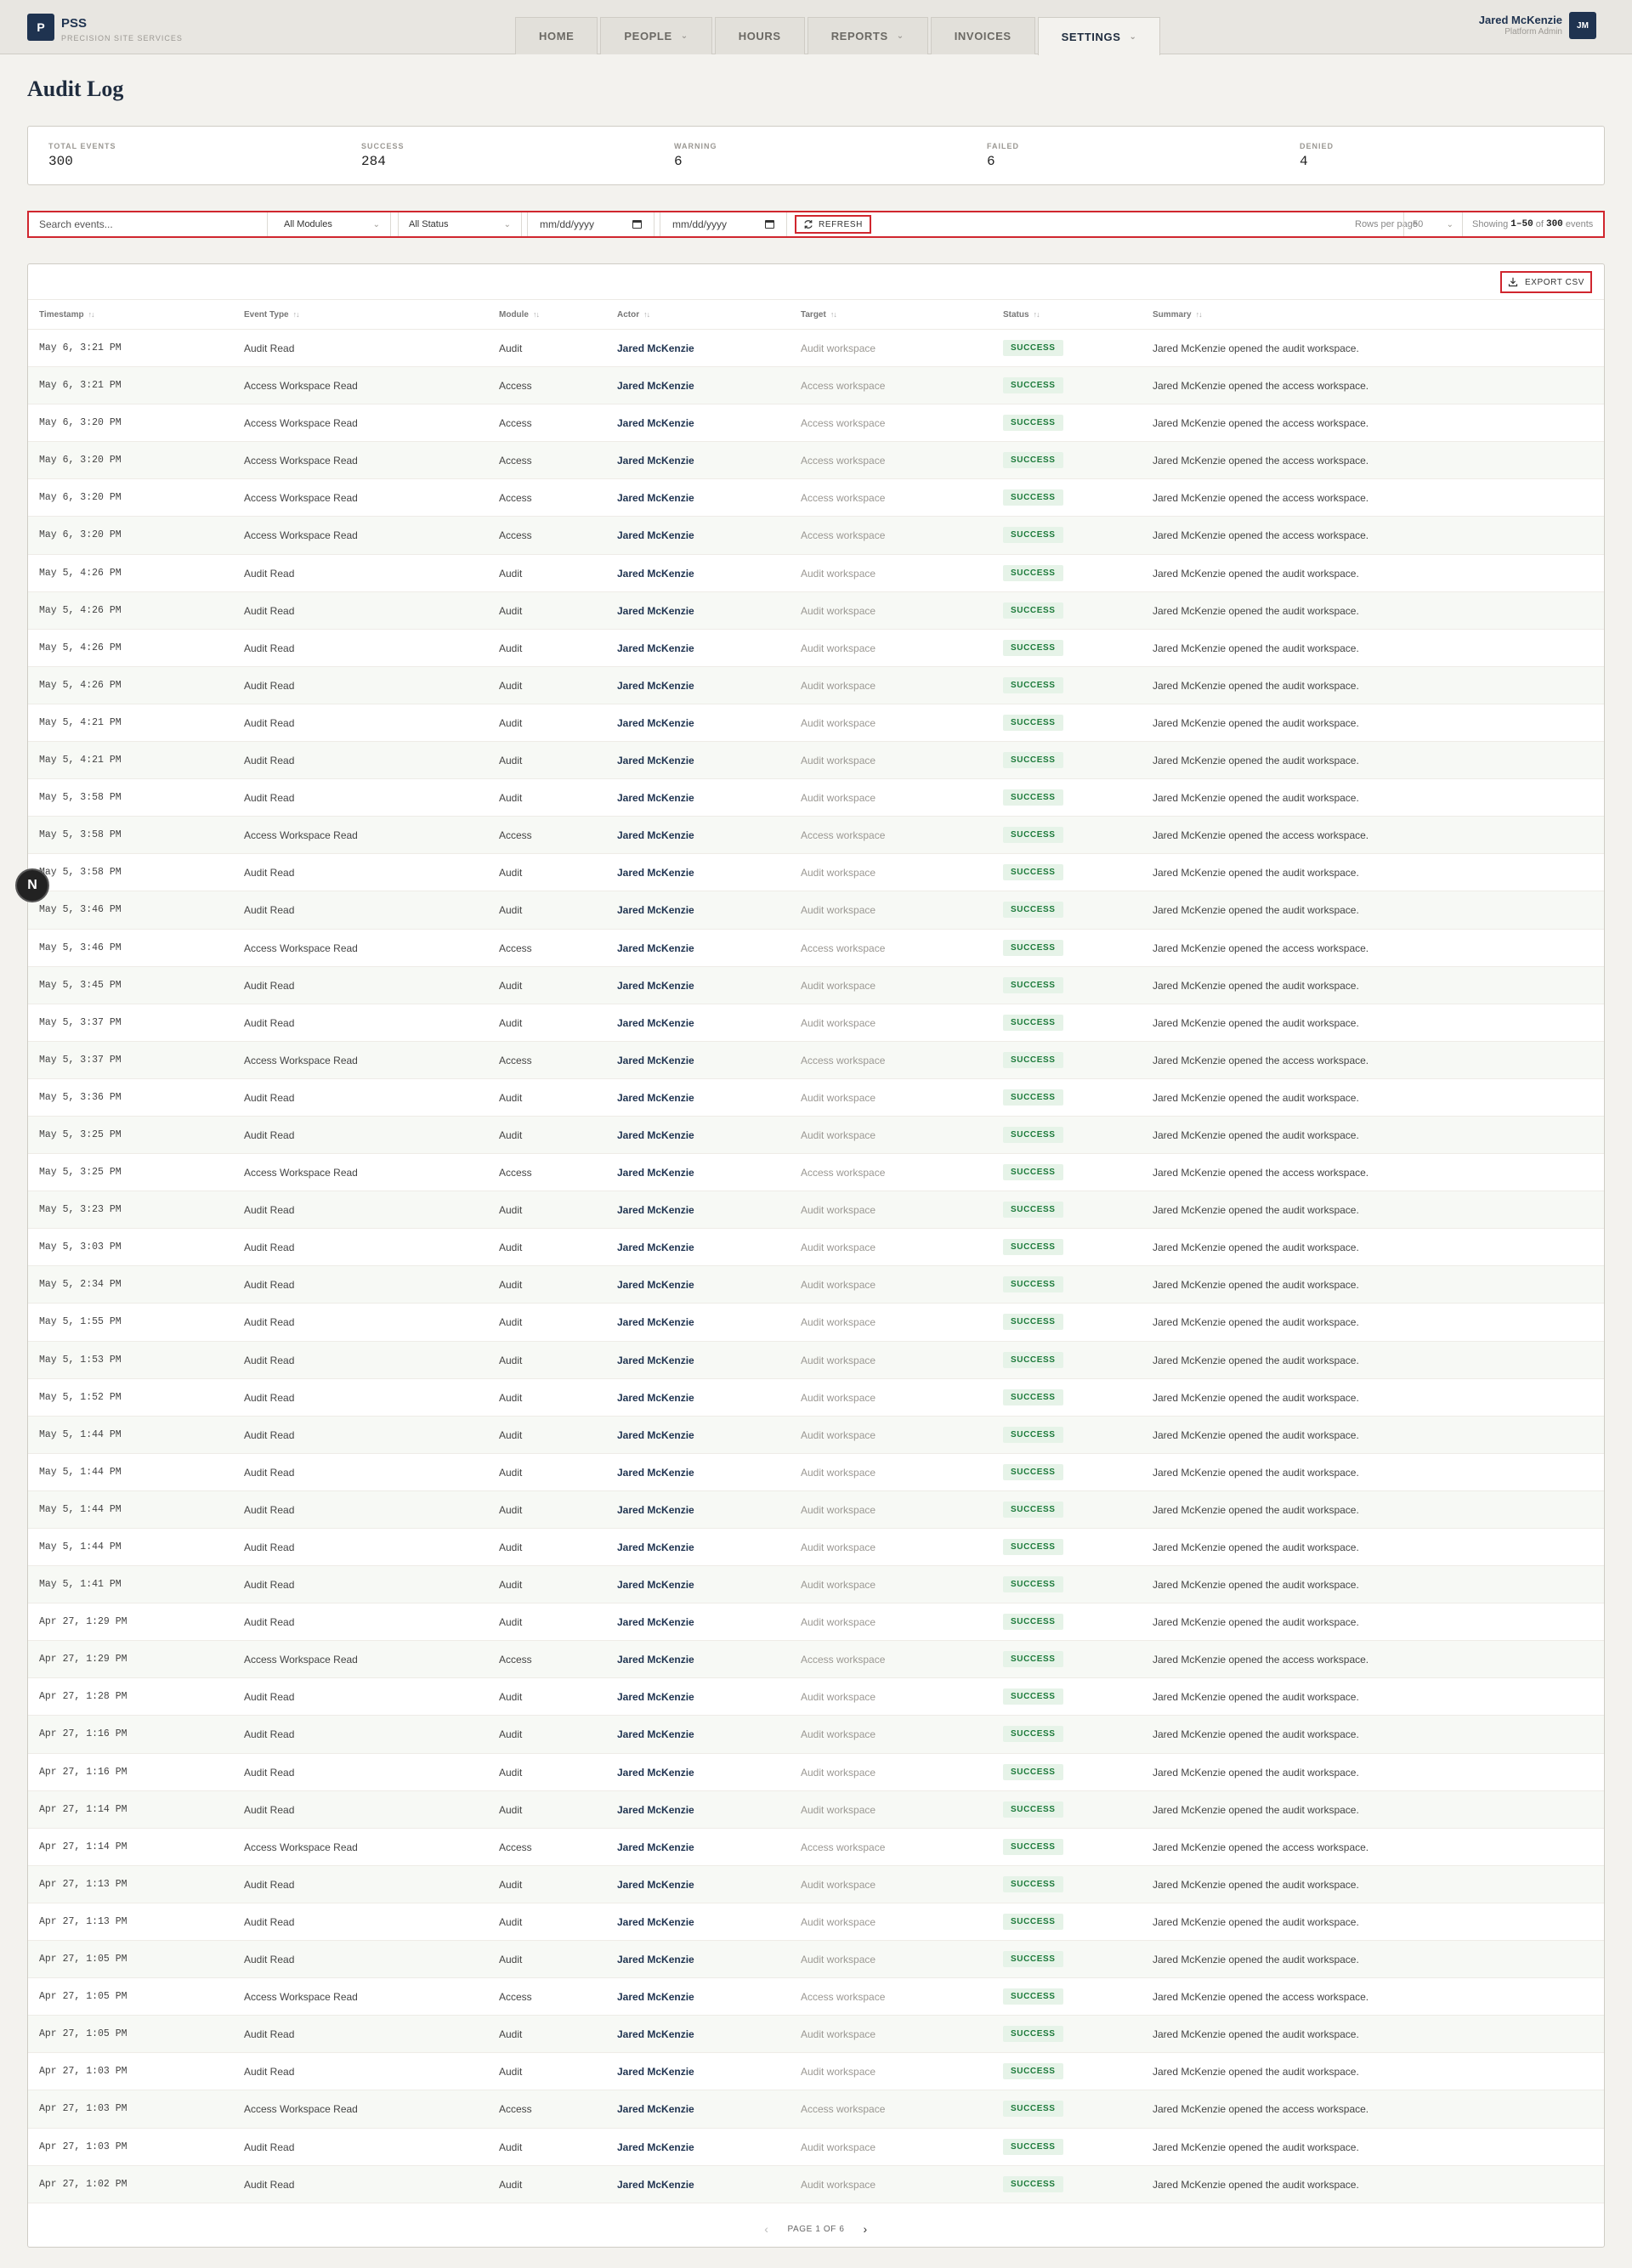 The width and height of the screenshot is (1632, 2268). Describe the element at coordinates (1021, 315) in the screenshot. I see `col-header-status: Status ↑↓` at that location.